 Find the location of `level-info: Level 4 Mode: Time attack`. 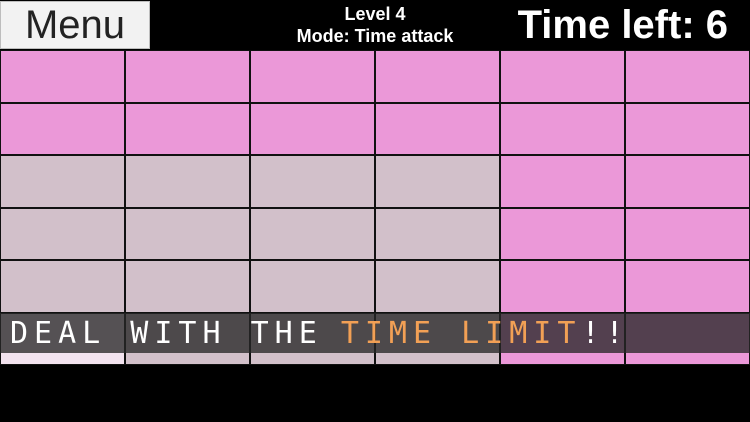

level-info: Level 4 Mode: Time attack is located at coordinates (375, 25).